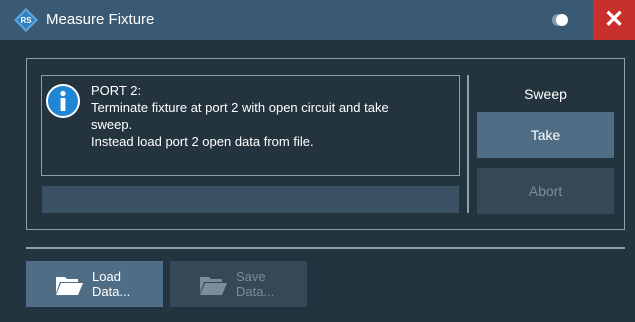  What do you see at coordinates (545, 191) in the screenshot?
I see `abort-button: Abort` at bounding box center [545, 191].